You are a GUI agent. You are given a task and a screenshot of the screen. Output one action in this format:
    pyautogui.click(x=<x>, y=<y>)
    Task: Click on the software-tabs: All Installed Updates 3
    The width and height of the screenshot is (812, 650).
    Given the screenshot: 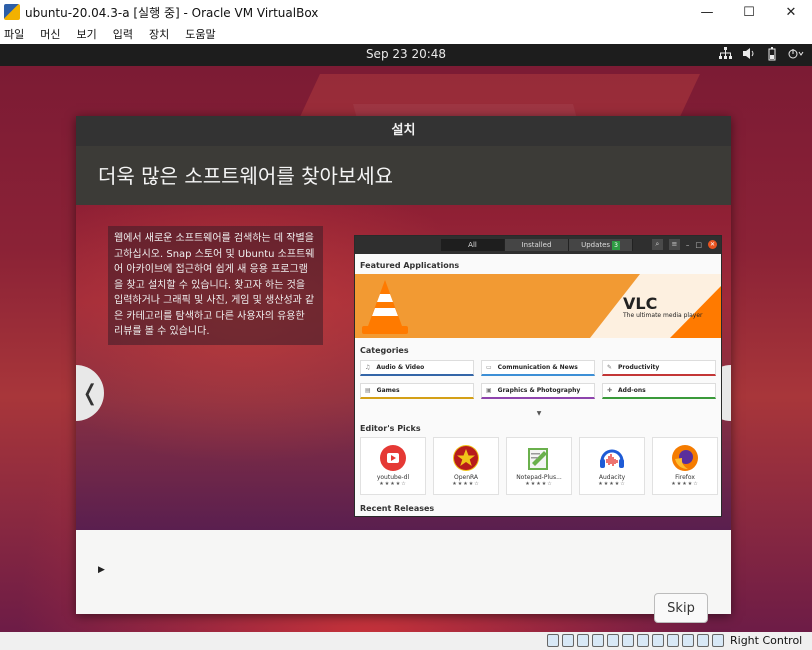 What is the action you would take?
    pyautogui.click(x=537, y=245)
    